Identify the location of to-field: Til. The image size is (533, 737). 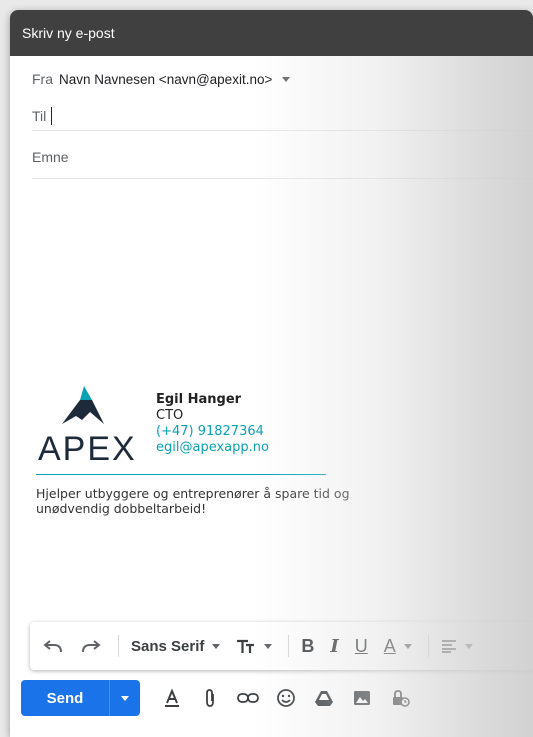
(282, 116).